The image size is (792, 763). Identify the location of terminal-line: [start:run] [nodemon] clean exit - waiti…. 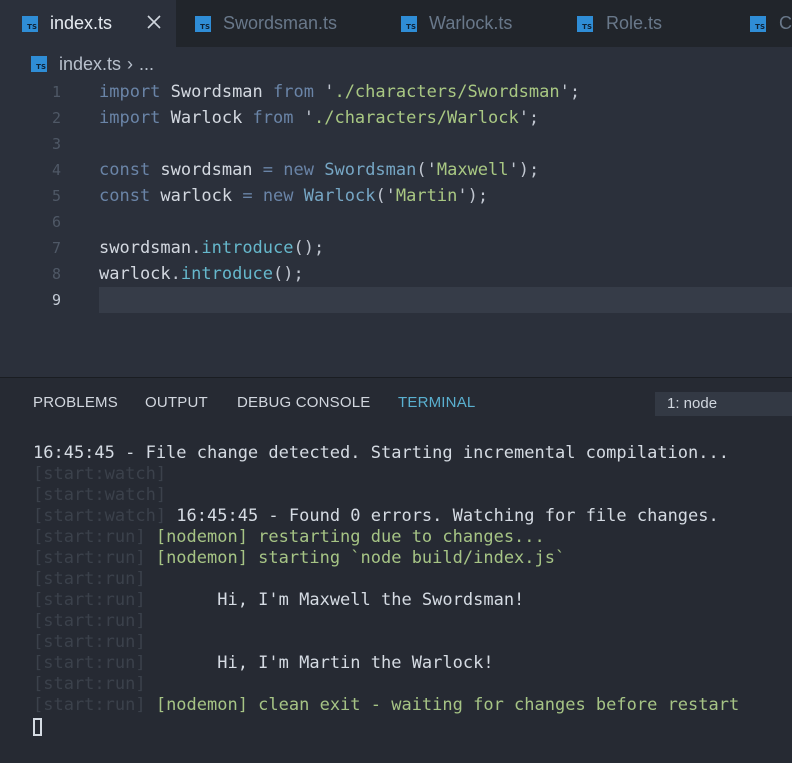
(386, 705).